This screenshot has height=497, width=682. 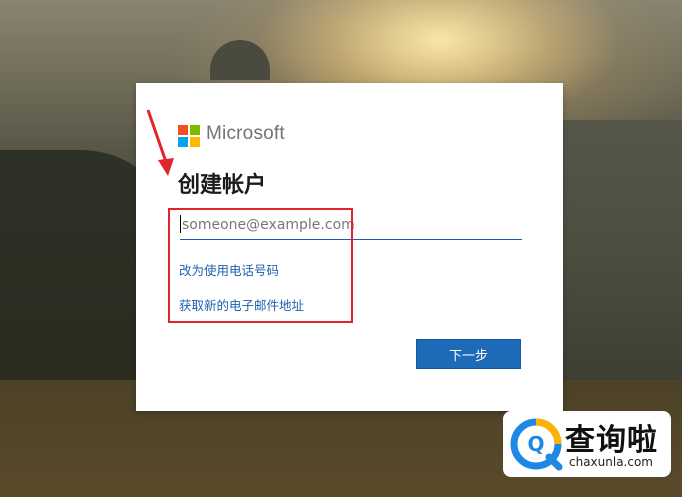 I want to click on watermark-title: 查询啦, so click(x=611, y=440).